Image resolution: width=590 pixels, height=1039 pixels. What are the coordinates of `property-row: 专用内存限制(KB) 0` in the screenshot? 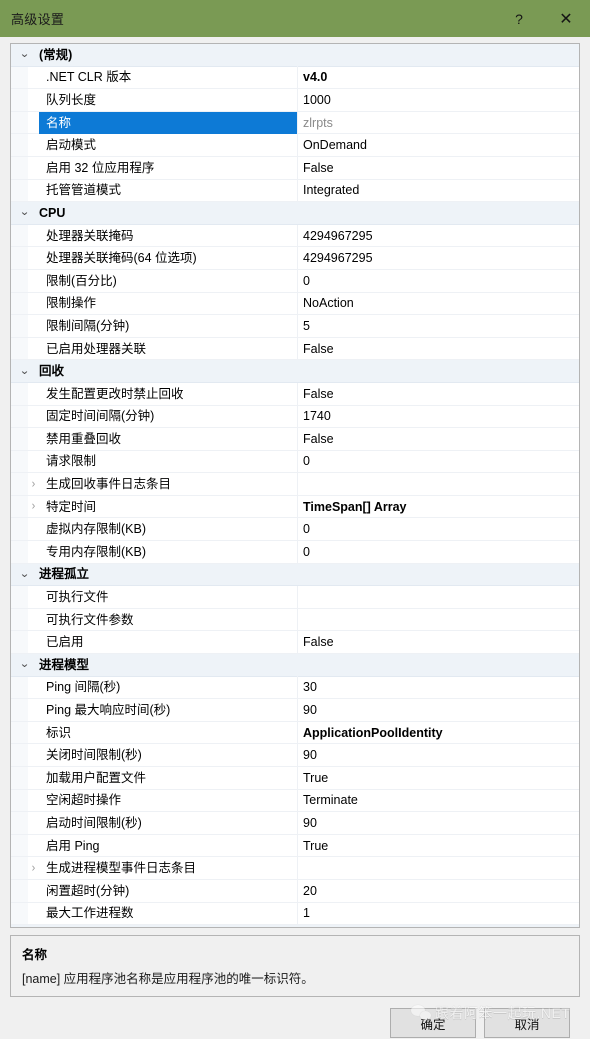 It's located at (295, 552).